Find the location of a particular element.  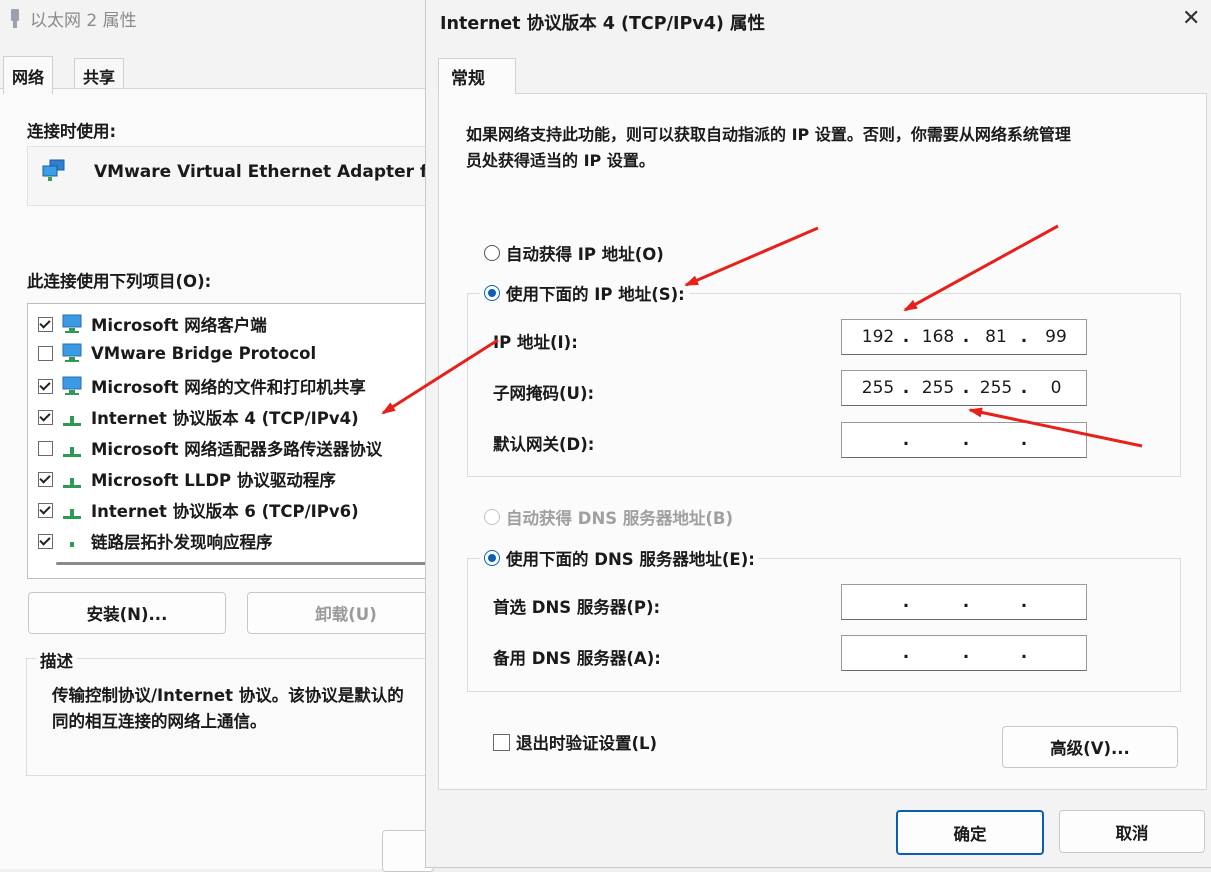

validate-on-exit-checkbox: 退出时验证设置(L) is located at coordinates (575, 742).